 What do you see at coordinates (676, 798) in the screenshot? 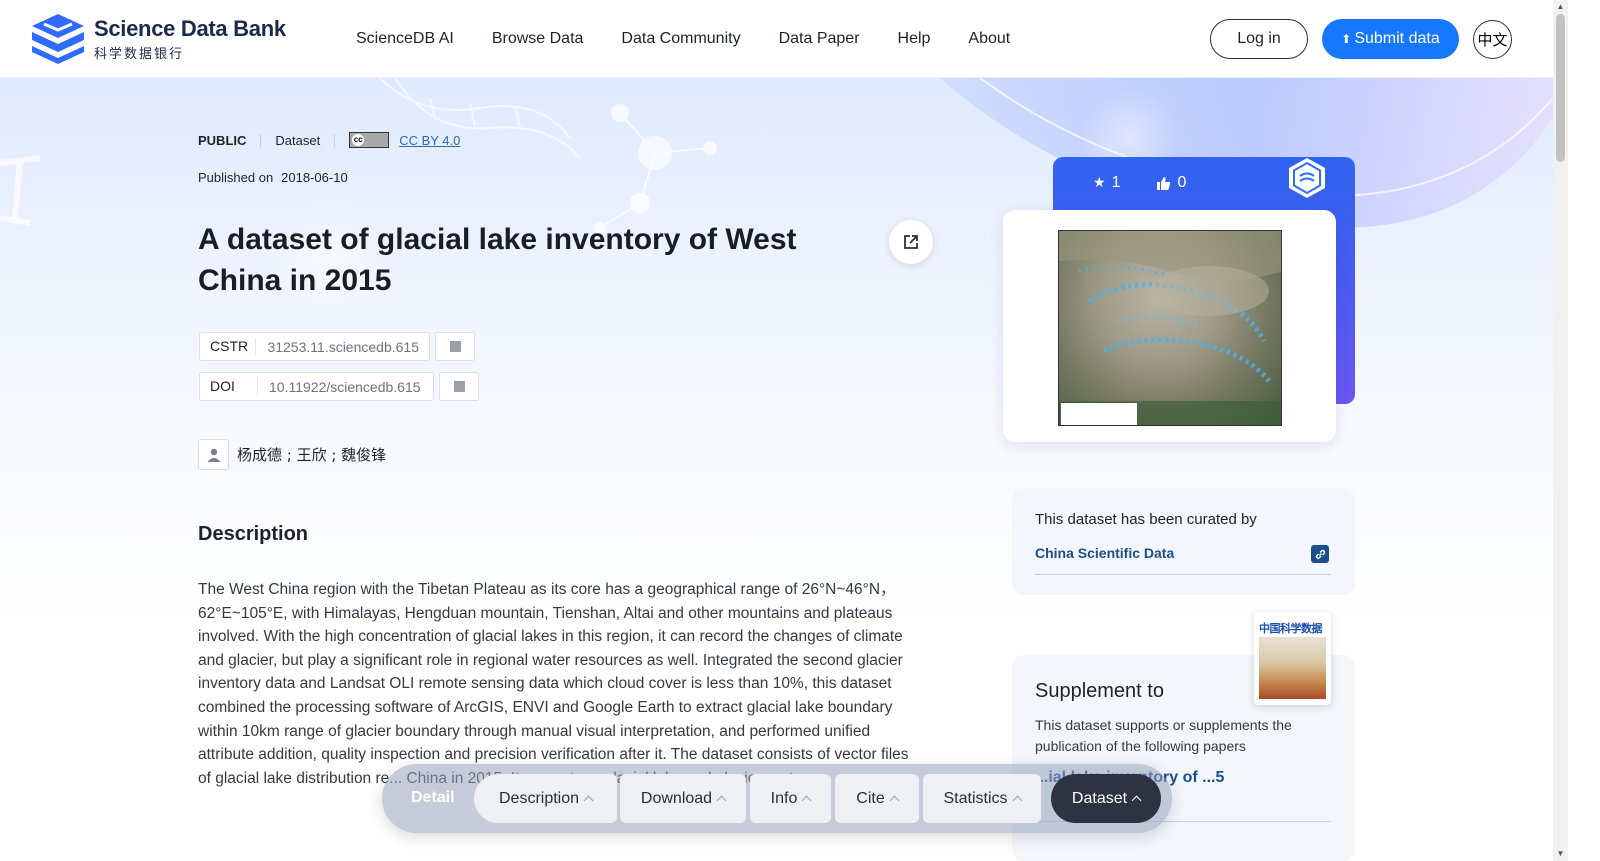
I see `tab-download-label: Download` at bounding box center [676, 798].